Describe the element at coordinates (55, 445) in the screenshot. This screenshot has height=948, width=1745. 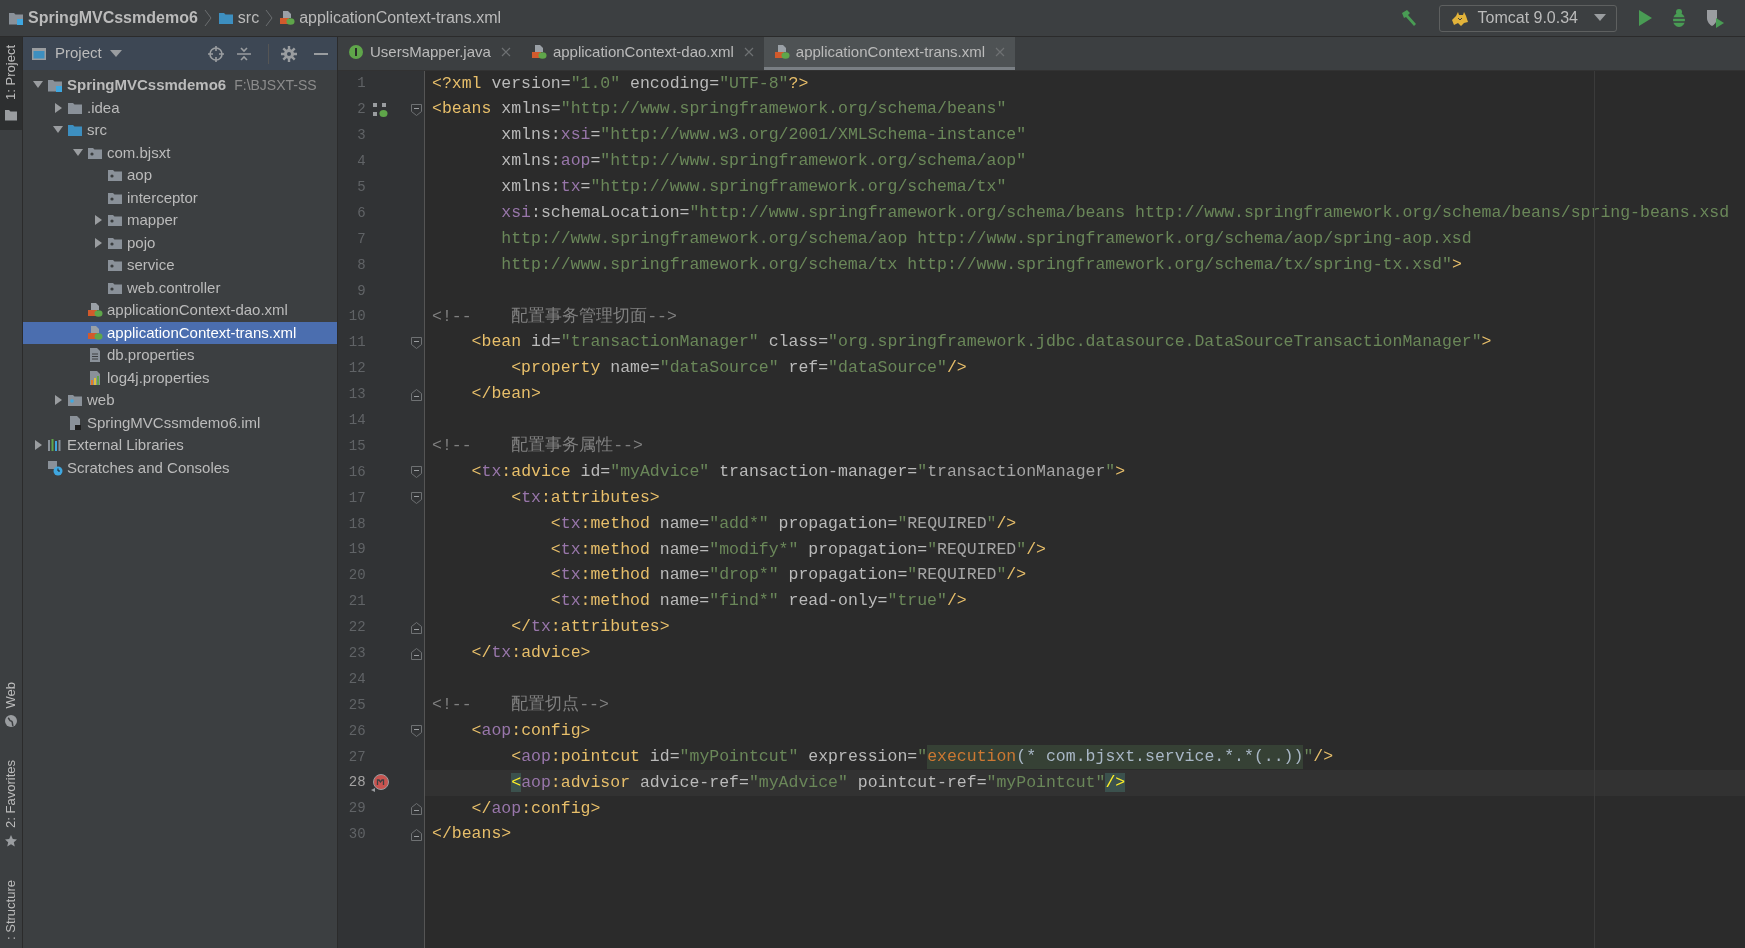
I see `library-icon` at that location.